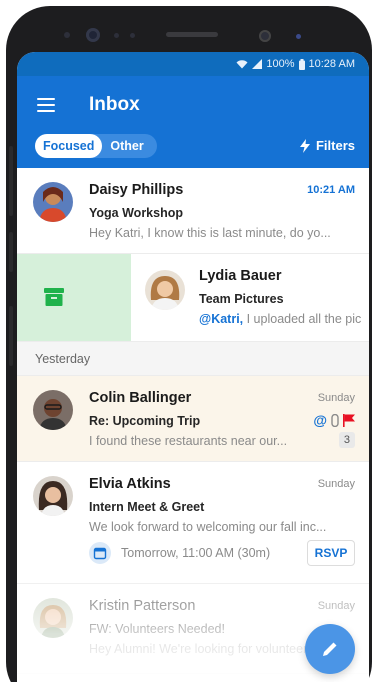  Describe the element at coordinates (196, 553) in the screenshot. I see `event-time: Tomorrow, 11:00 AM (30m)` at that location.